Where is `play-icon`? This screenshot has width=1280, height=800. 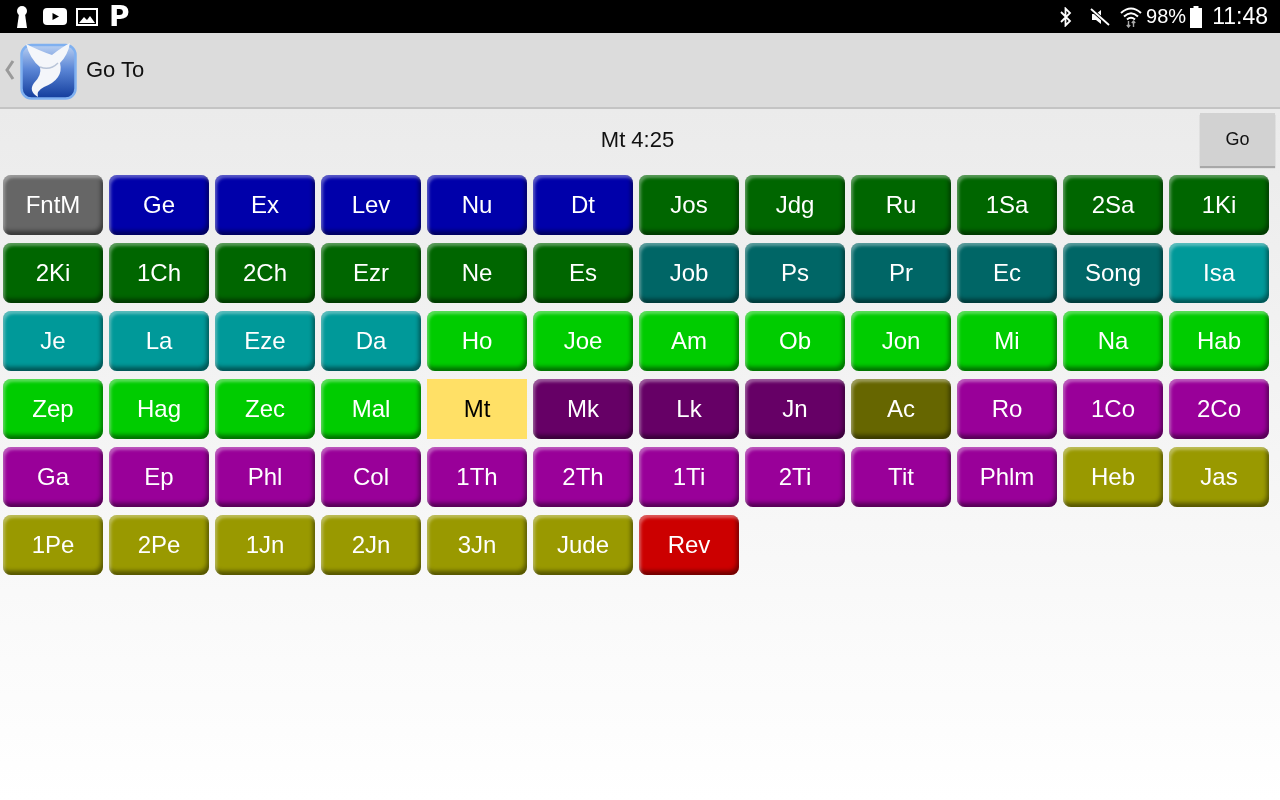 play-icon is located at coordinates (55, 16).